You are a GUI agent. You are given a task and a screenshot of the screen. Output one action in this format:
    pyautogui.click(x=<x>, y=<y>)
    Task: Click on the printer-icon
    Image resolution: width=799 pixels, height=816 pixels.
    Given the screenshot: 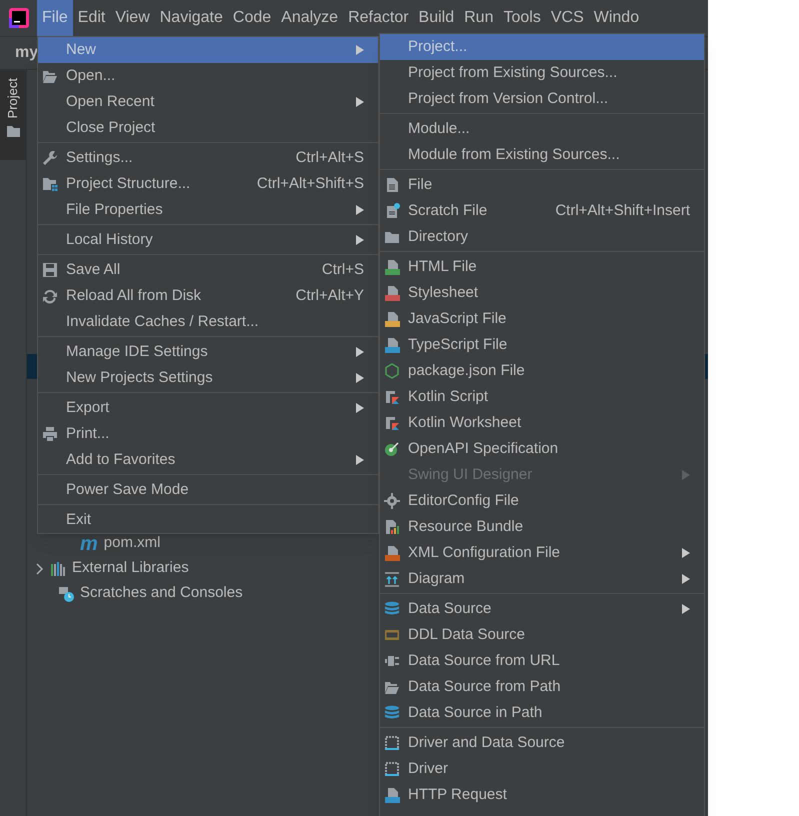 What is the action you would take?
    pyautogui.click(x=50, y=434)
    